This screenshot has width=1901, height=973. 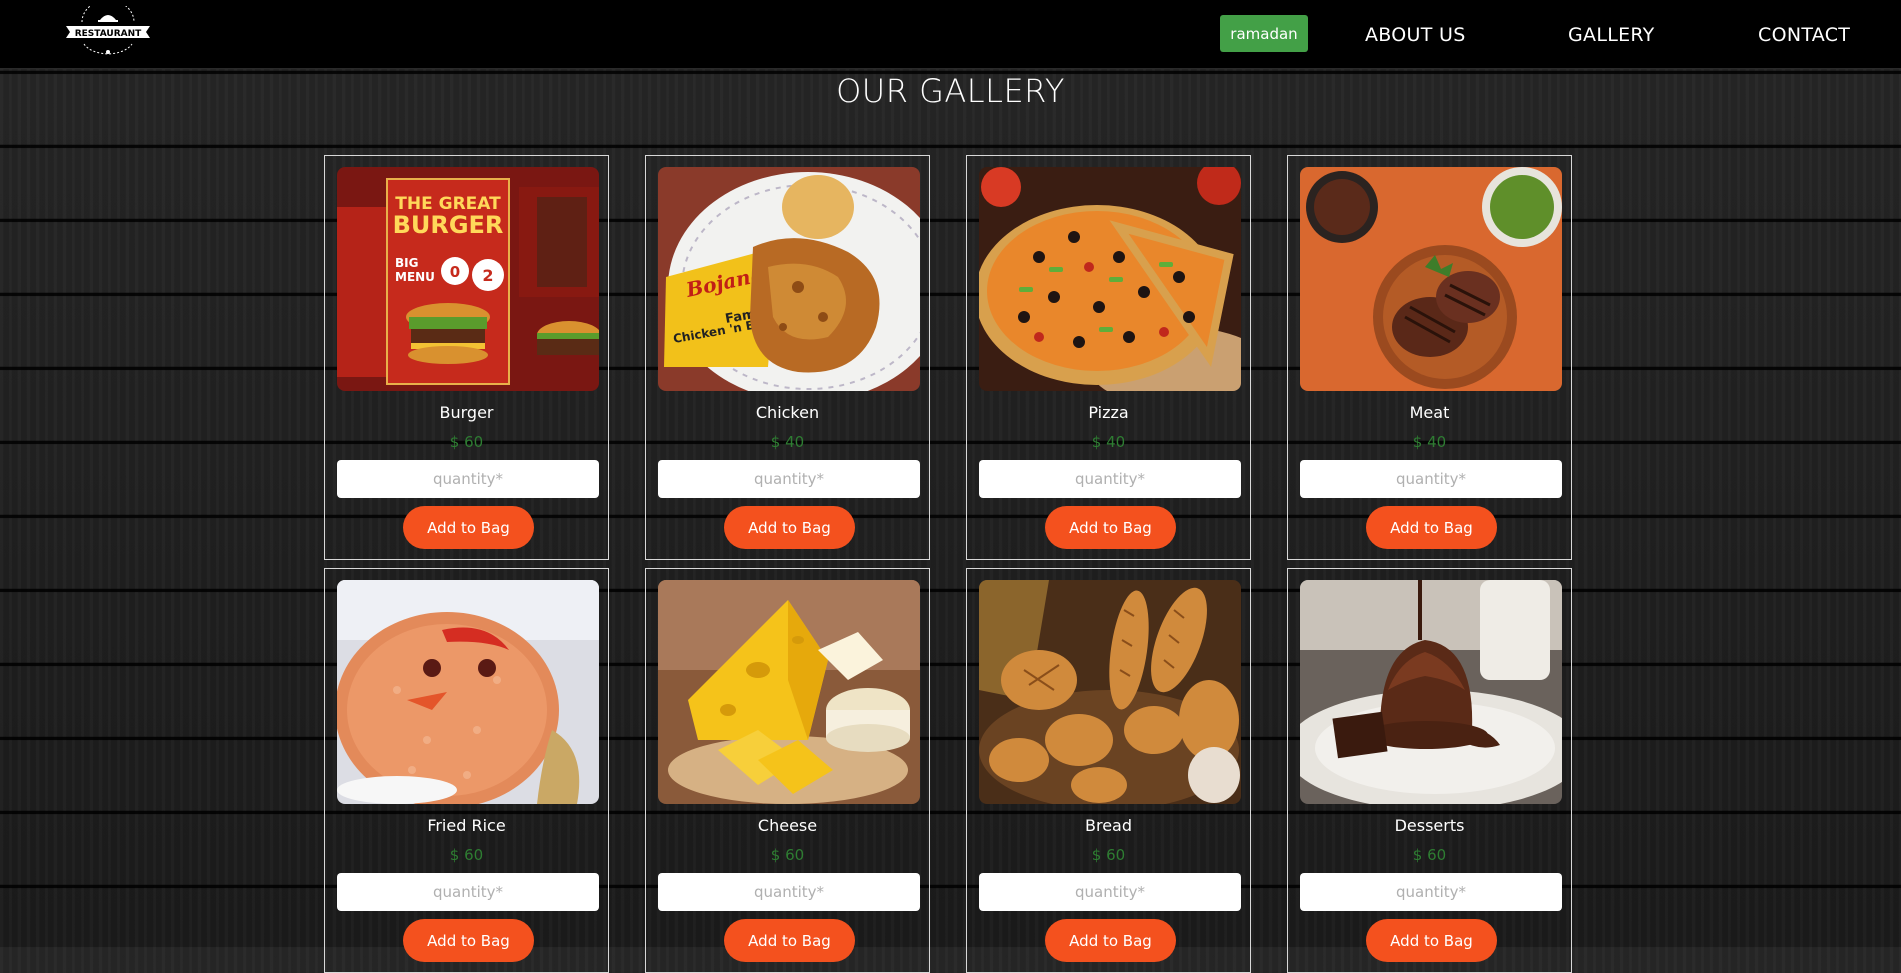 What do you see at coordinates (1611, 35) in the screenshot?
I see `nav-link-gallery: GALLERY` at bounding box center [1611, 35].